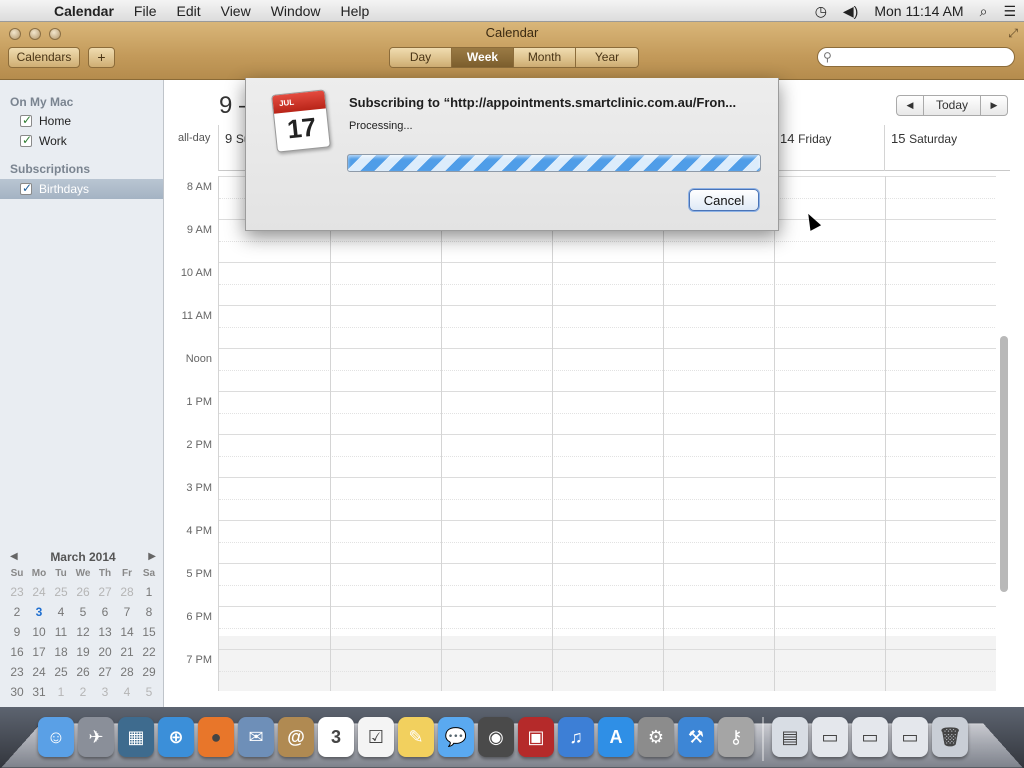 The height and width of the screenshot is (768, 1024). I want to click on tab-day: Day, so click(421, 57).